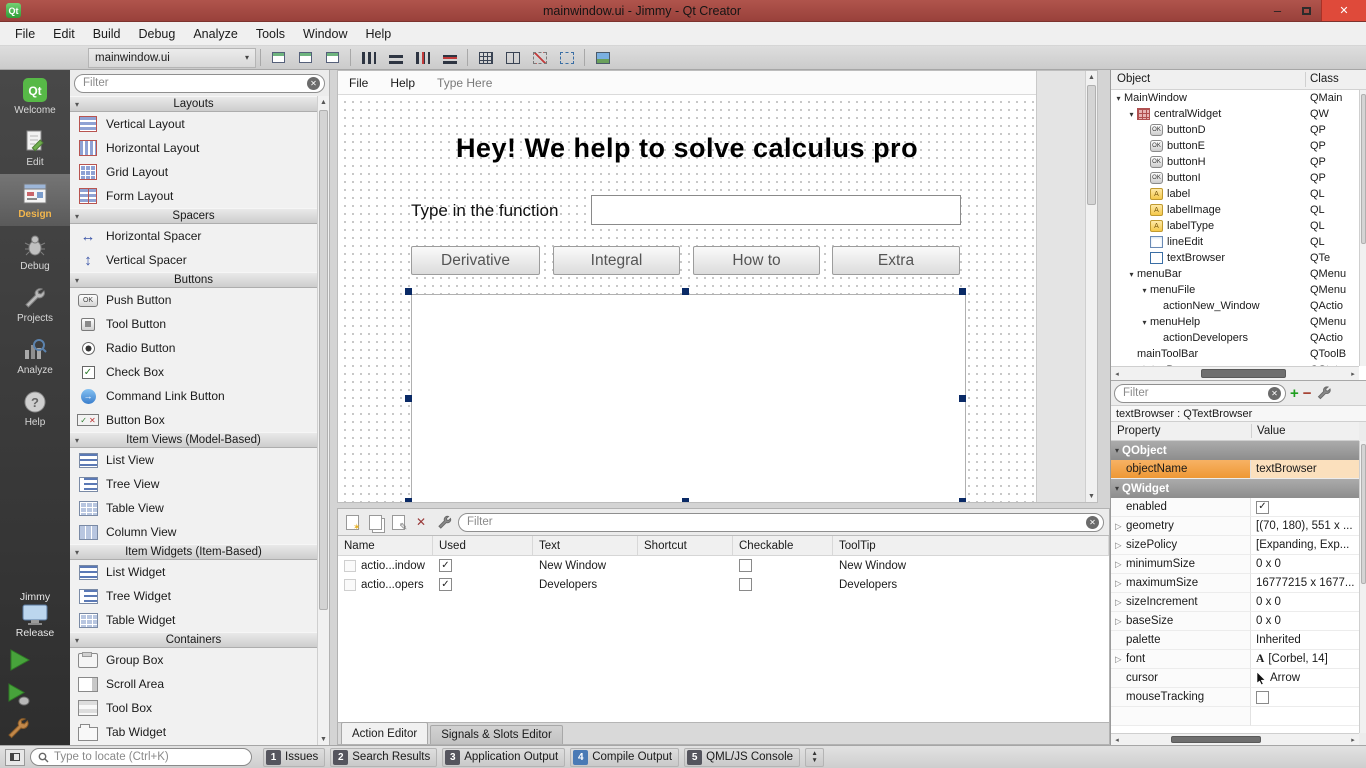 The image size is (1366, 768). What do you see at coordinates (193, 216) in the screenshot?
I see `category-spacers: ▾ Spacers` at bounding box center [193, 216].